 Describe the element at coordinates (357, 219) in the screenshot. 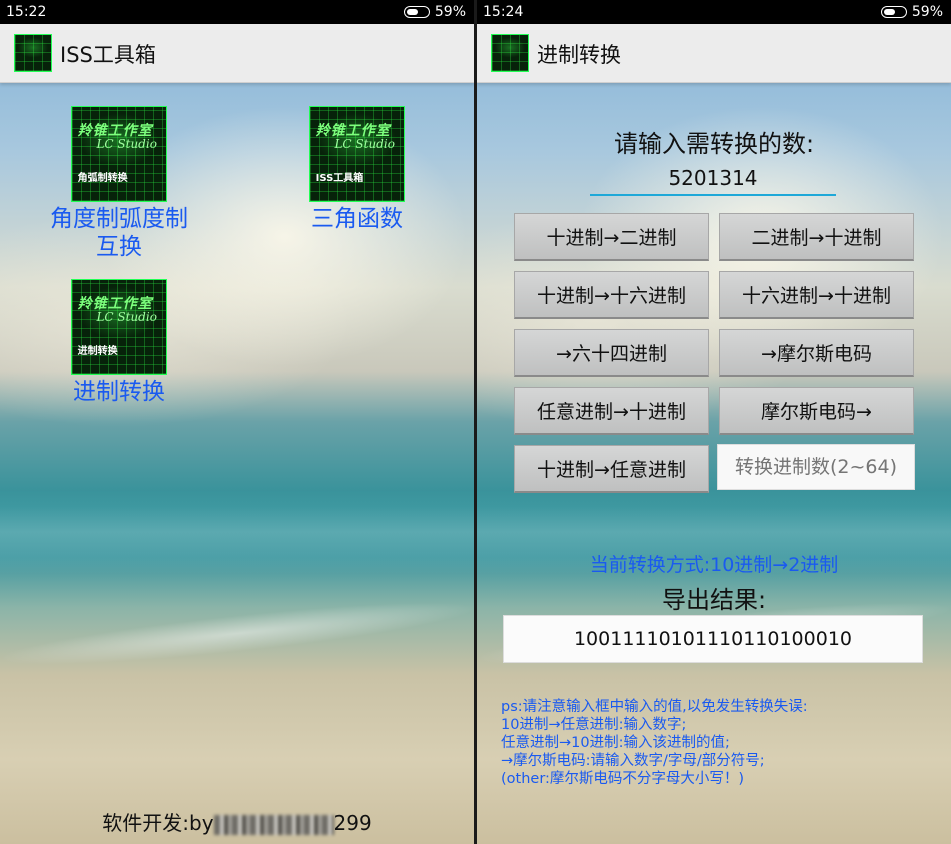

I see `trig-functions-label: 三角函数` at that location.